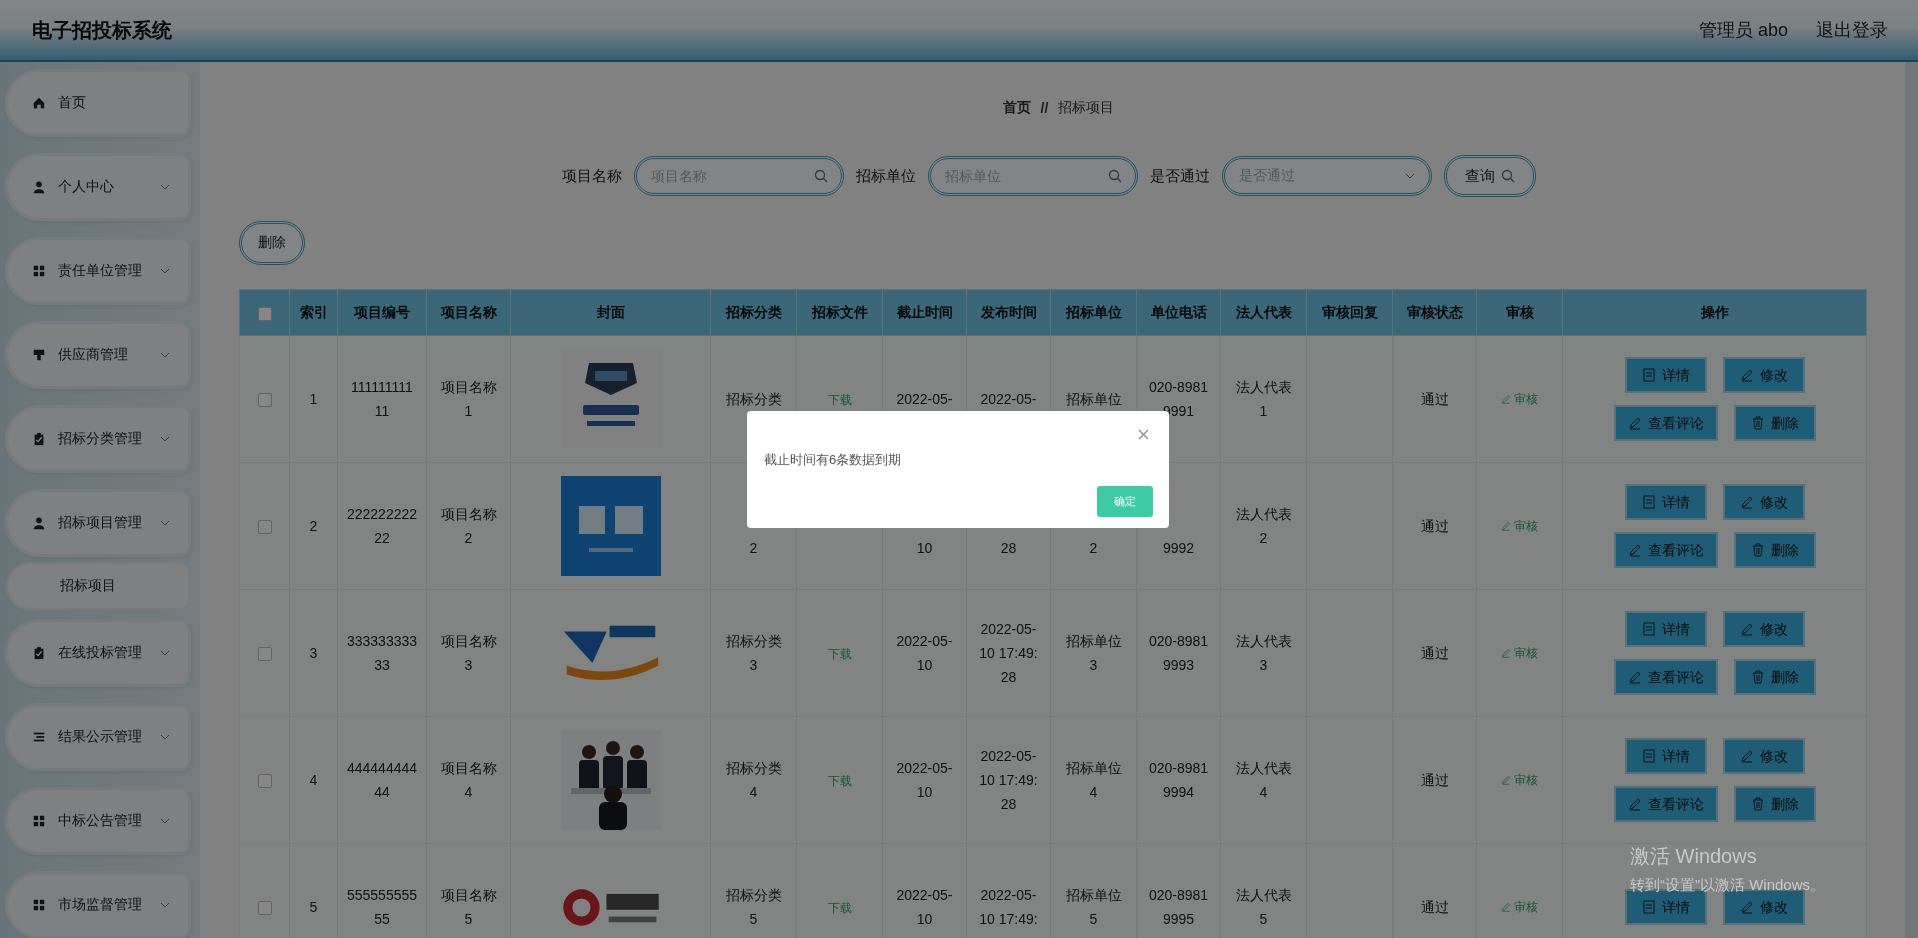  I want to click on table-cell: 111111111 11, so click(382, 399).